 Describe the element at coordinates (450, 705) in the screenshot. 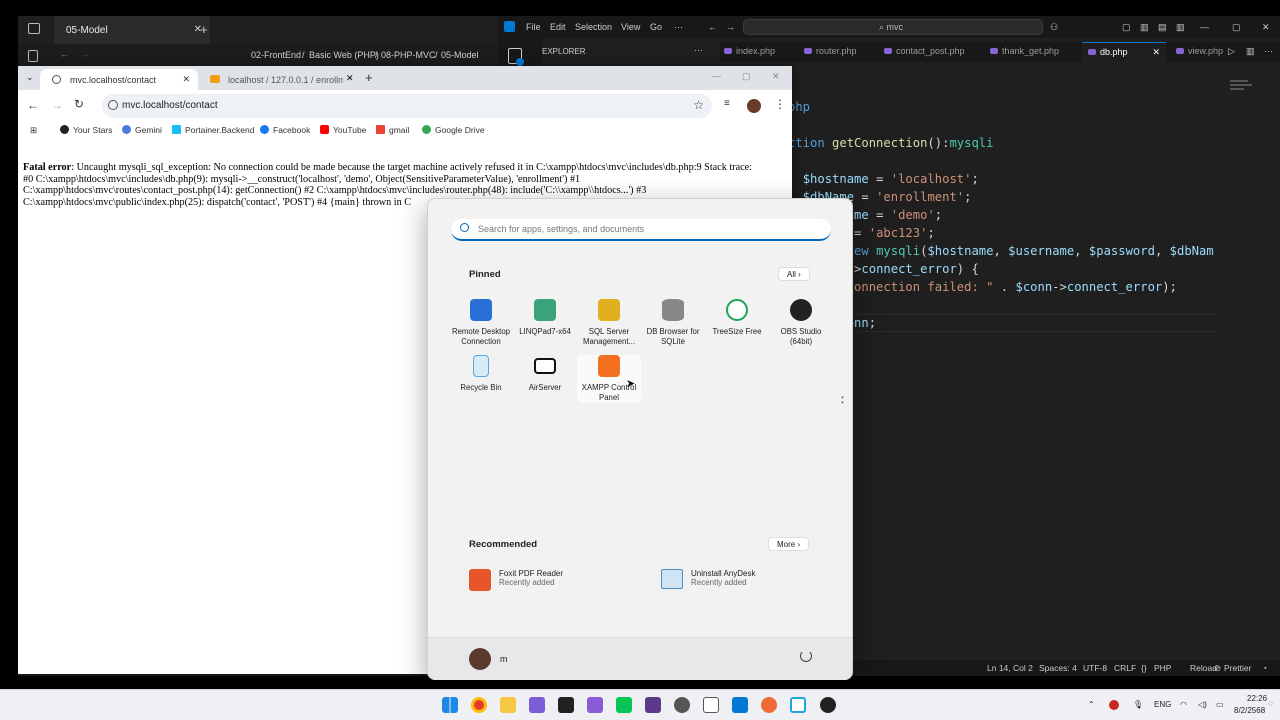

I see `windows-start-icon` at that location.